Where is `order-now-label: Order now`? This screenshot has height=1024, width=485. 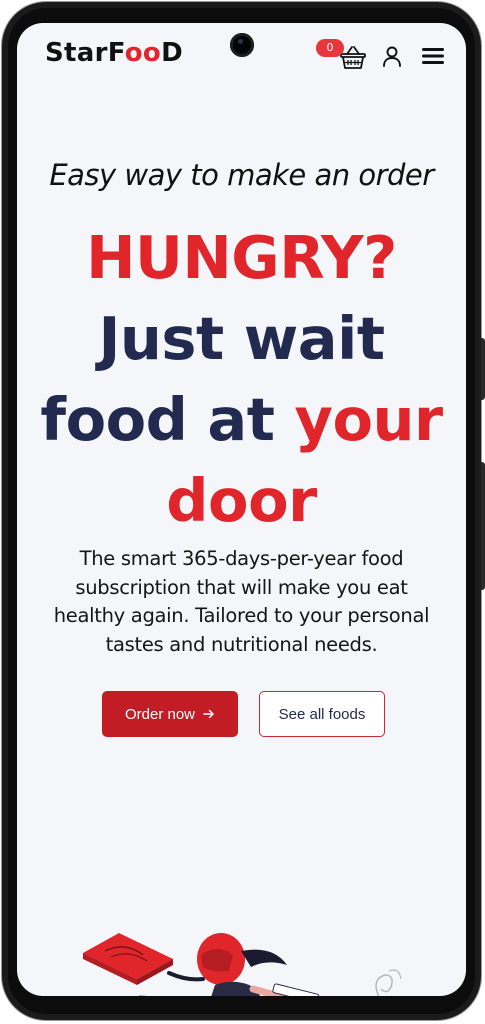
order-now-label: Order now is located at coordinates (160, 714).